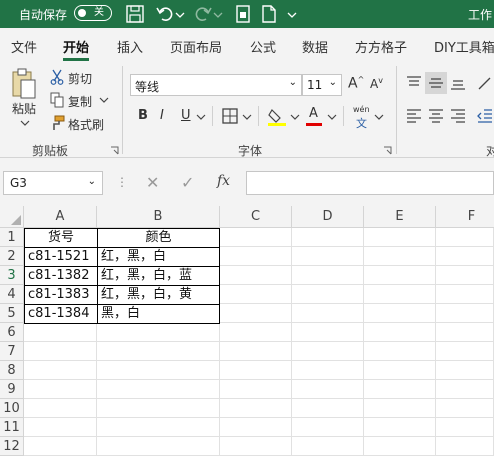 This screenshot has width=494, height=456. I want to click on fill-color-dropdown-icon, so click(295, 117).